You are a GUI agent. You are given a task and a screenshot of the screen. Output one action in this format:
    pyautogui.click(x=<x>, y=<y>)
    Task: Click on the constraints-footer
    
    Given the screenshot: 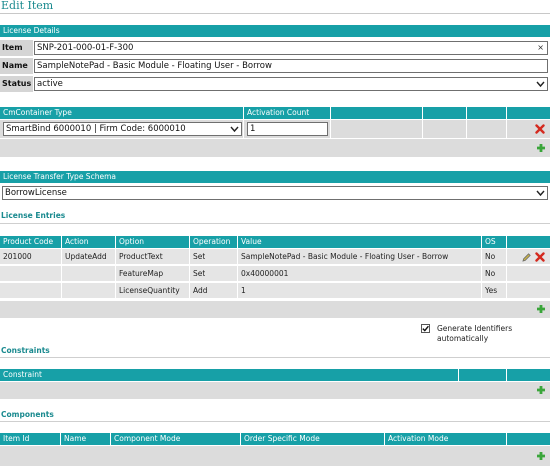 What is the action you would take?
    pyautogui.click(x=275, y=390)
    